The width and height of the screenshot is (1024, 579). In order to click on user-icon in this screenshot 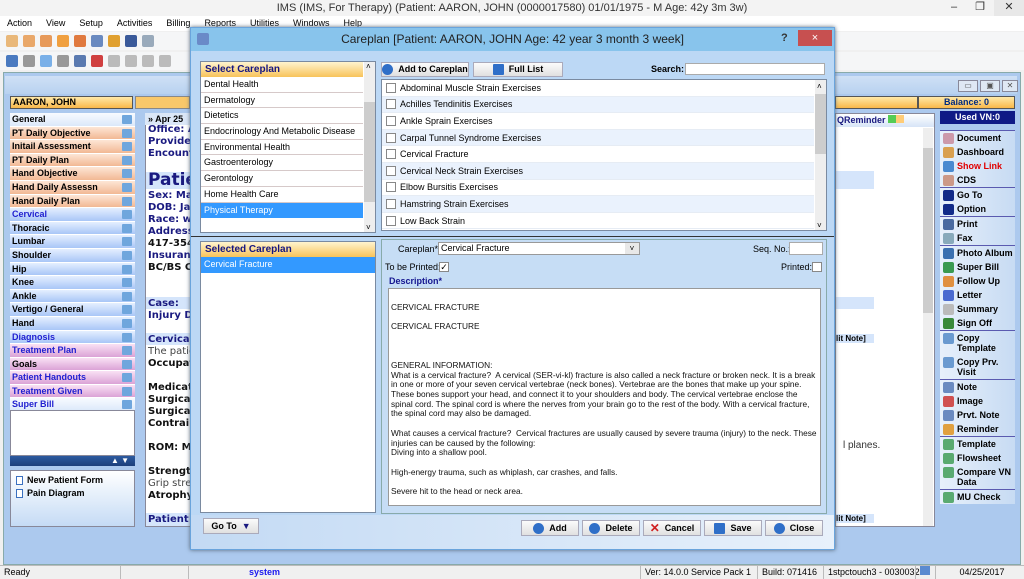, I will do `click(29, 41)`.